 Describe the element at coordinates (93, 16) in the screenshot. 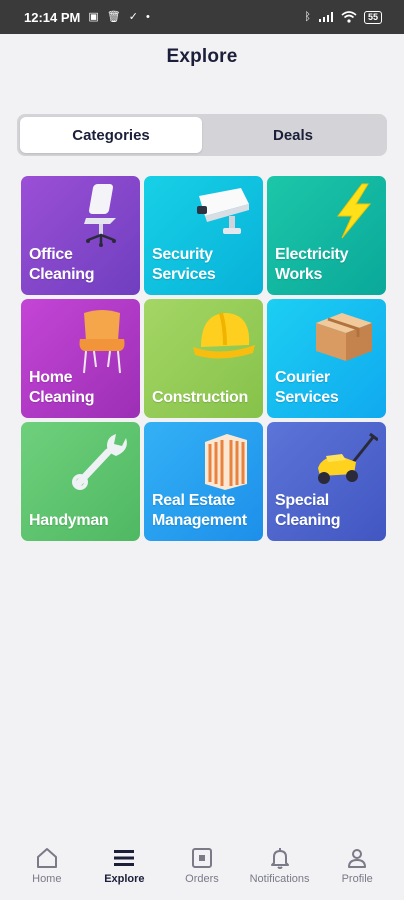

I see `save-icon: ▣` at that location.